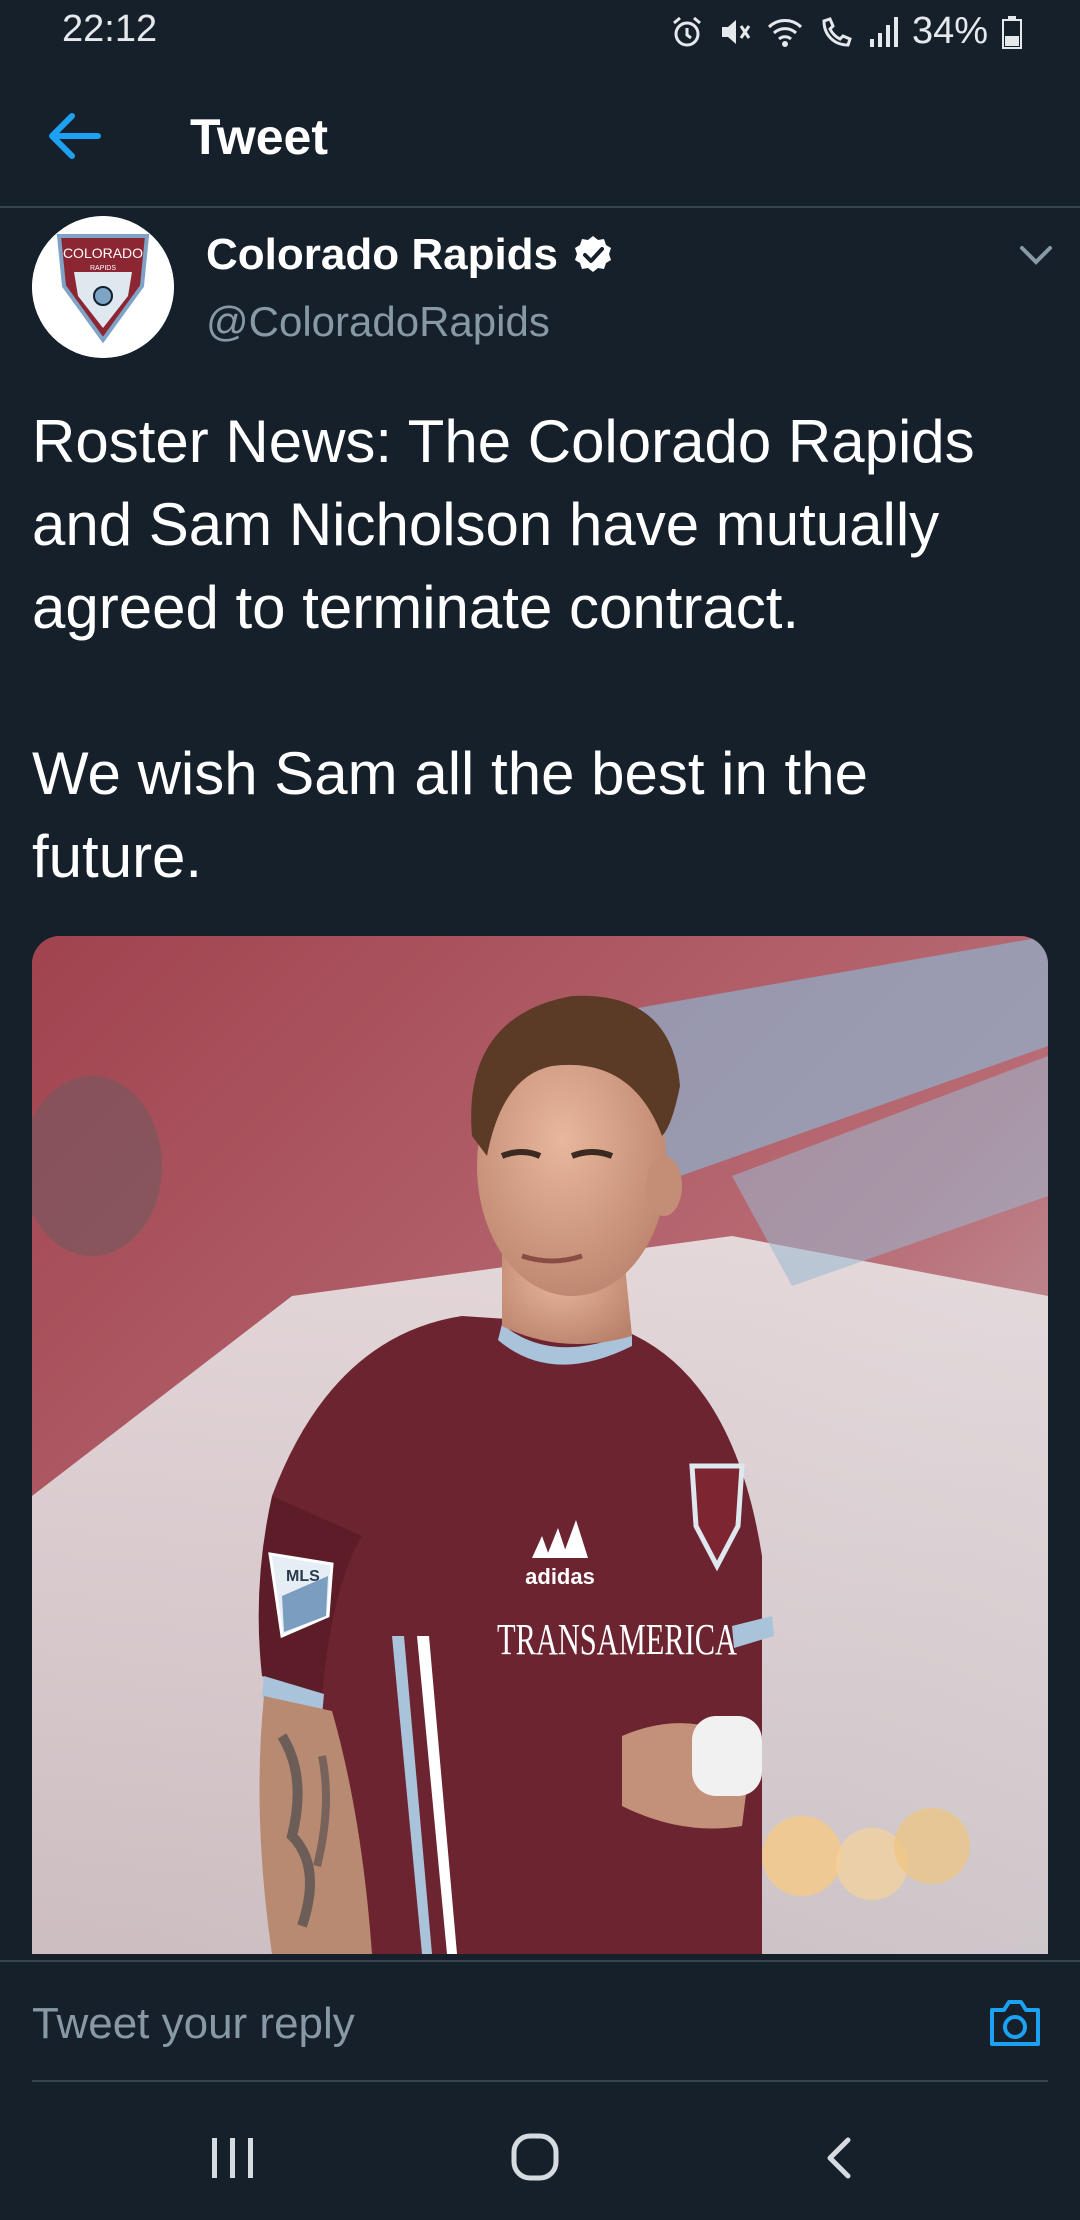  I want to click on author-handle: @ColoradoRapids, so click(378, 322).